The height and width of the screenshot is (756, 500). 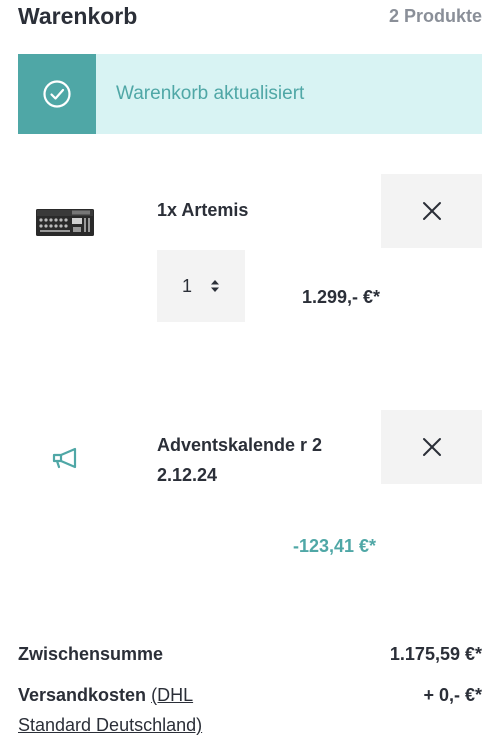 What do you see at coordinates (133, 710) in the screenshot?
I see `shipping-label-group: Versandkosten (DHL Standard Deutschland)` at bounding box center [133, 710].